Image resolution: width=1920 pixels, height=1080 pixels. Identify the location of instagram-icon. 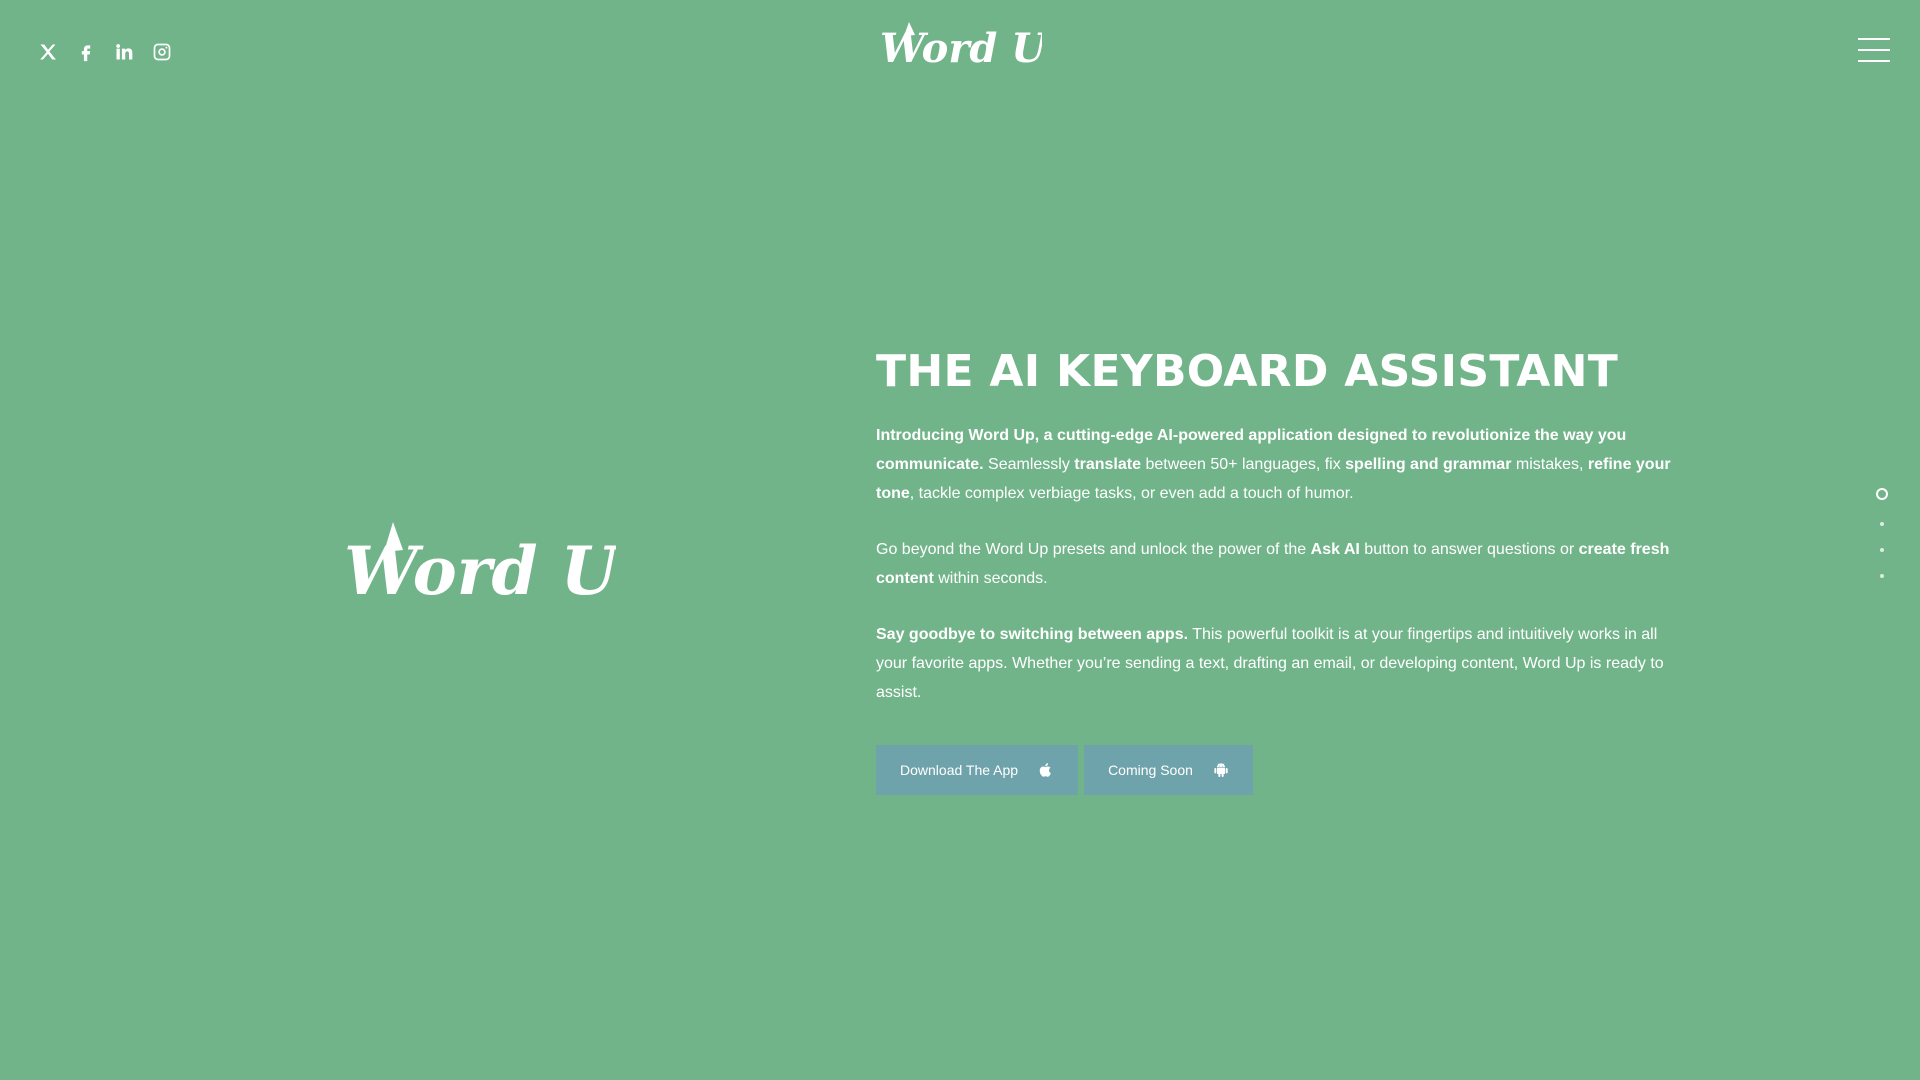
(162, 52).